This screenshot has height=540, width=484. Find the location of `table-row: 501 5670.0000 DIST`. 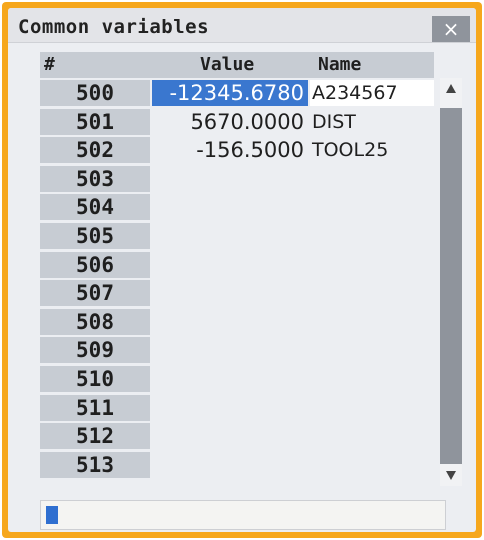

table-row: 501 5670.0000 DIST is located at coordinates (237, 122).